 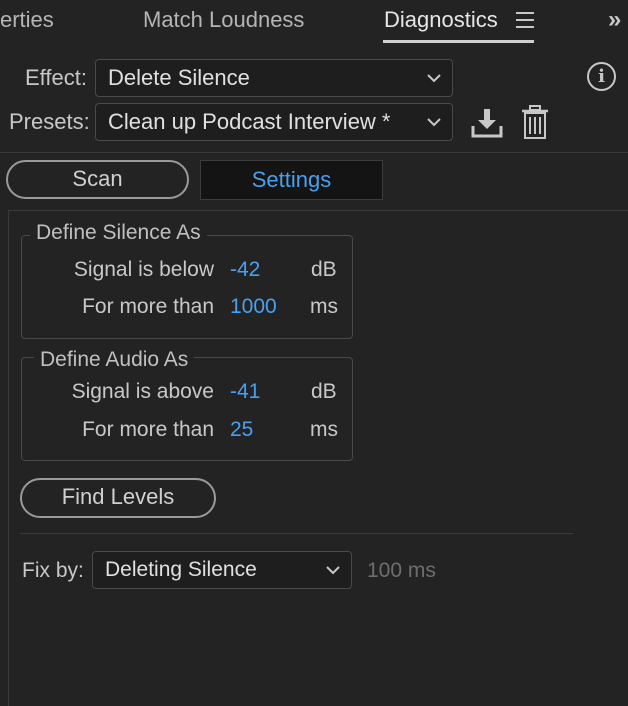 What do you see at coordinates (401, 570) in the screenshot?
I see `fix-by-duration-value: 100 ms` at bounding box center [401, 570].